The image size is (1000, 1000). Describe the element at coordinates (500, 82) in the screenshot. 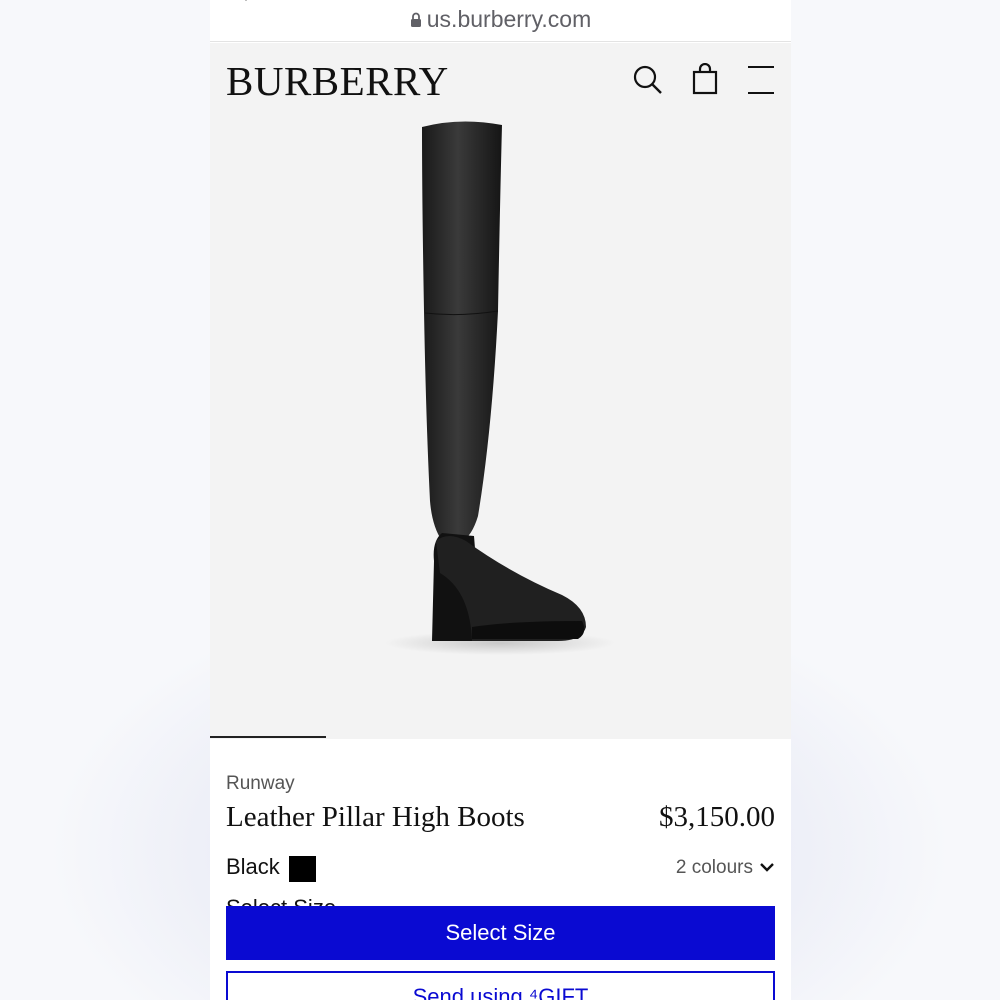

I see `site-header: BURBERRY` at that location.